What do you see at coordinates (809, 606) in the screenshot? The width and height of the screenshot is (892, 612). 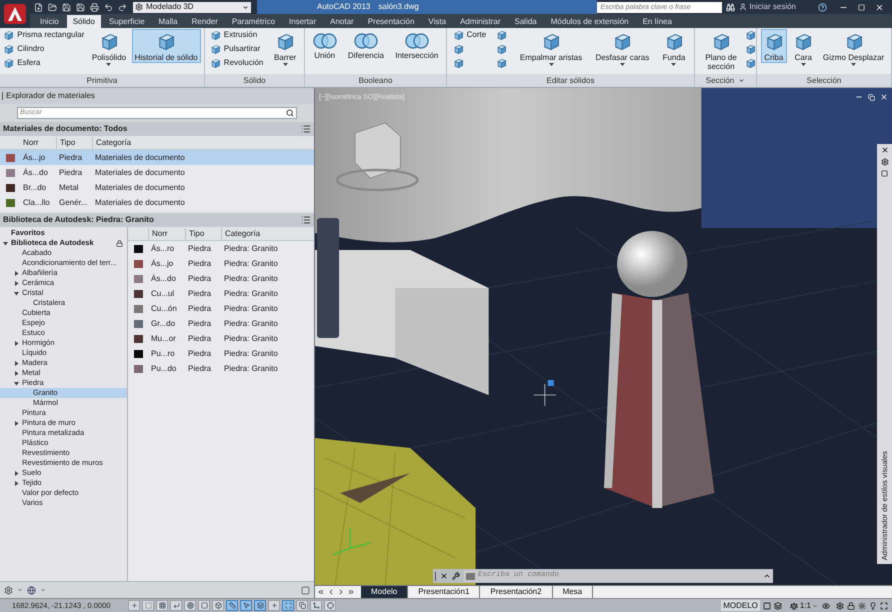 I see `scale-dropdown: 1:1` at bounding box center [809, 606].